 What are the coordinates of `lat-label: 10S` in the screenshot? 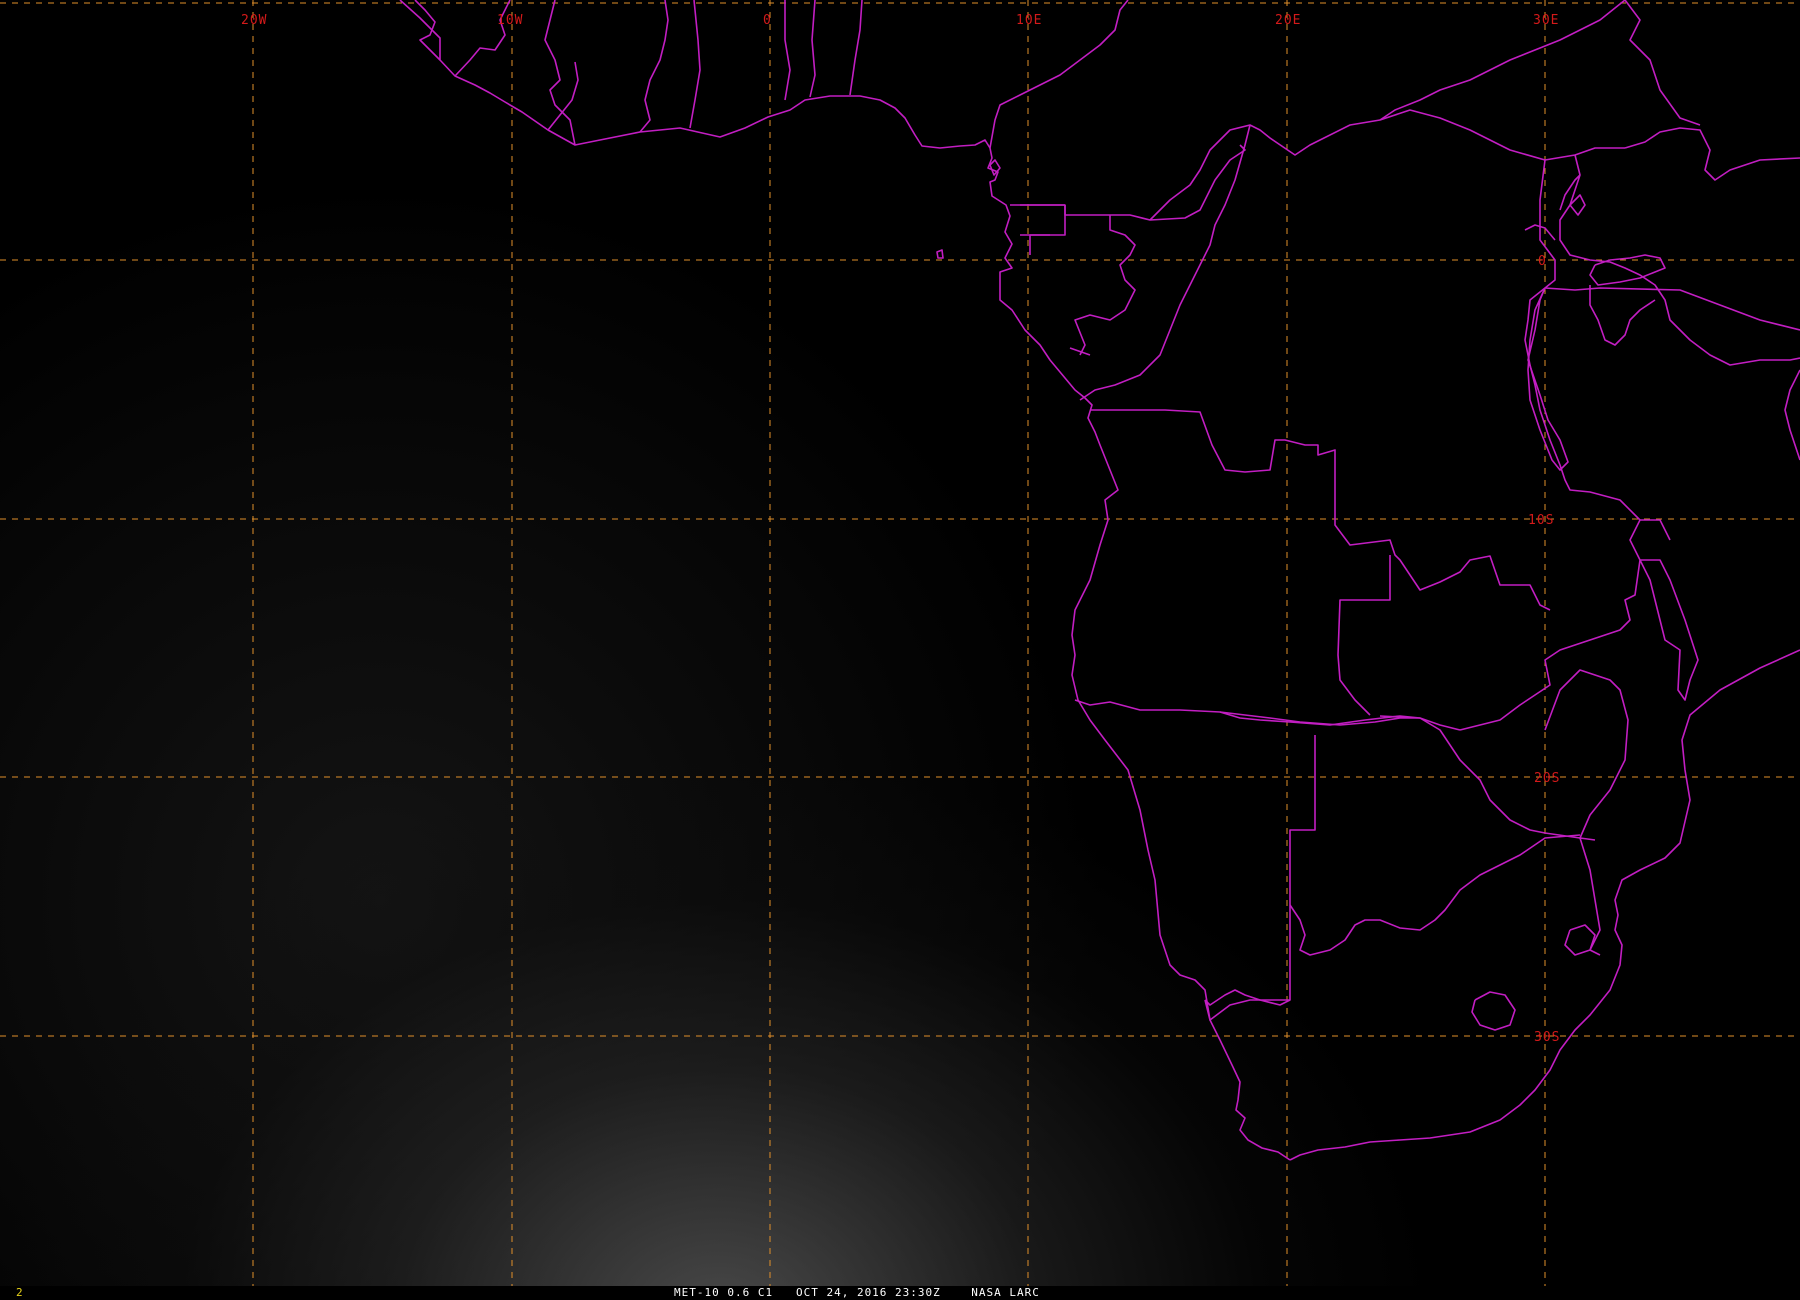 It's located at (1541, 520).